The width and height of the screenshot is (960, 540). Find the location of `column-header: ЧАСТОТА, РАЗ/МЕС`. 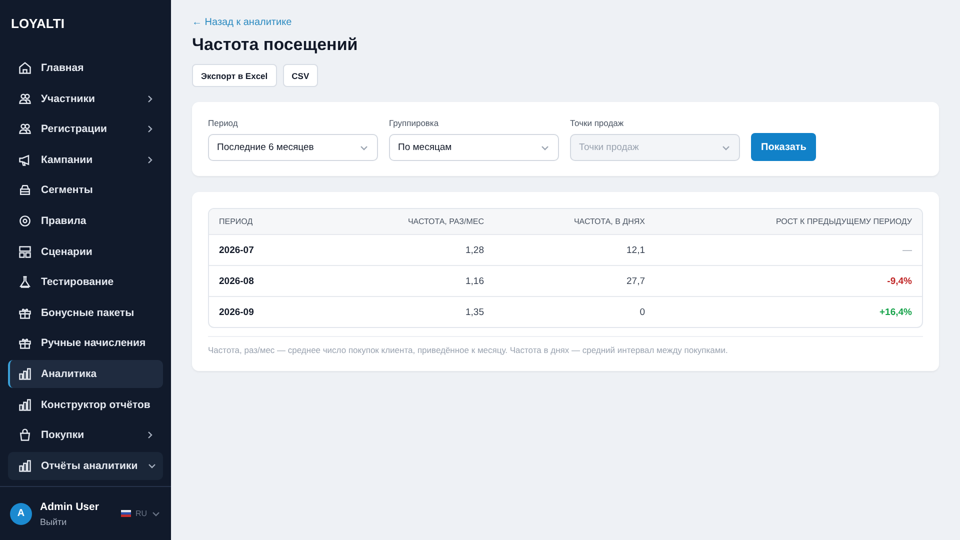

column-header: ЧАСТОТА, РАЗ/МЕС is located at coordinates (445, 221).